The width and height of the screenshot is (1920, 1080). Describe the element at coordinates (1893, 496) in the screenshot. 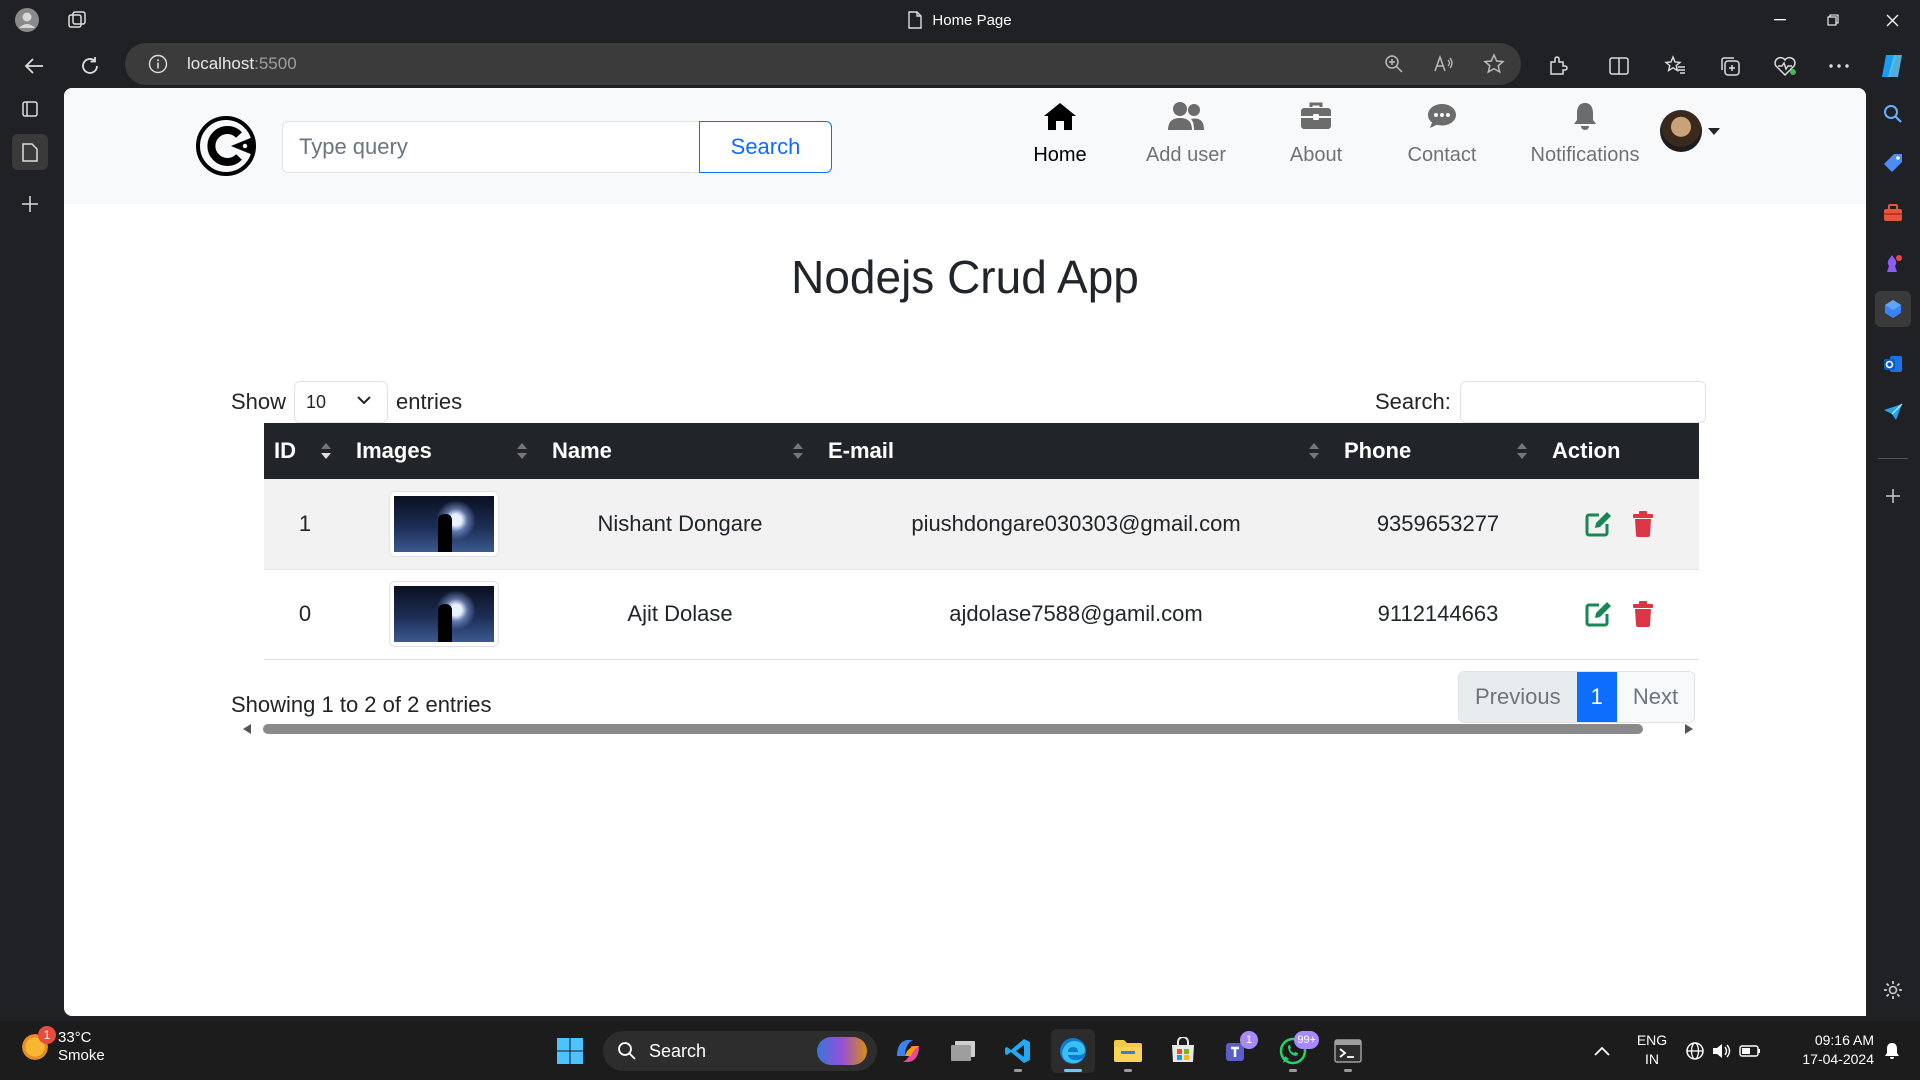

I see `add-sidebar-app-icon` at that location.